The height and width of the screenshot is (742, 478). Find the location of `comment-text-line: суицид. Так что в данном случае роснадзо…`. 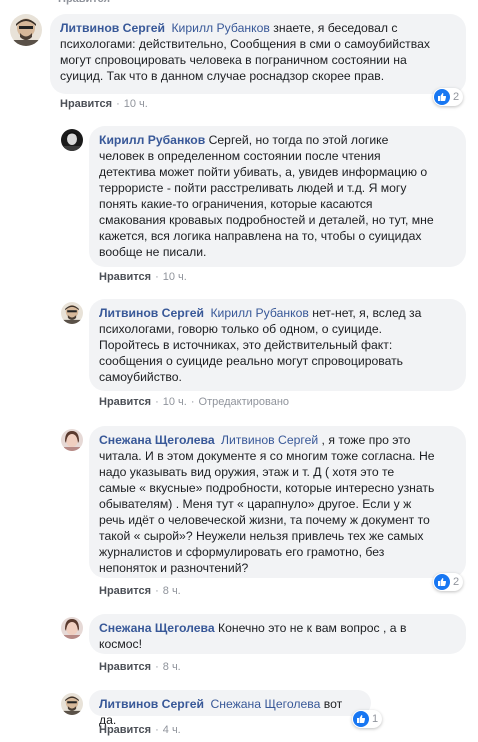

comment-text-line: суицид. Так что в данном случае роснадзо… is located at coordinates (222, 76).